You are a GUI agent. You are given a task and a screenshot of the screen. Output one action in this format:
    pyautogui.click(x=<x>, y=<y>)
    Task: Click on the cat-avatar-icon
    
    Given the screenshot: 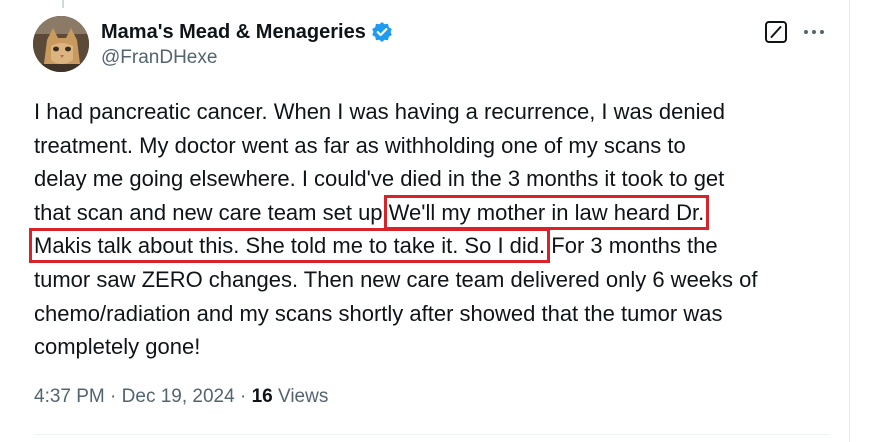 What is the action you would take?
    pyautogui.click(x=61, y=44)
    